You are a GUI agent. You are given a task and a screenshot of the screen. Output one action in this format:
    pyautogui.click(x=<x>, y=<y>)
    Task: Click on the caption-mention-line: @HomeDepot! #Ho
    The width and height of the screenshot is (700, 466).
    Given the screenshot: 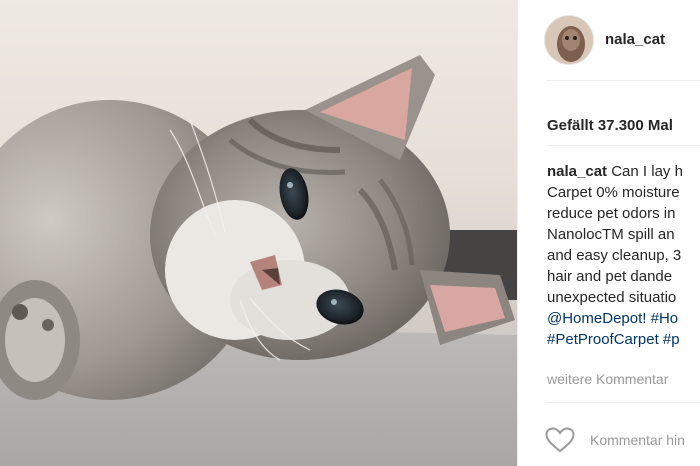 What is the action you would take?
    pyautogui.click(x=623, y=318)
    